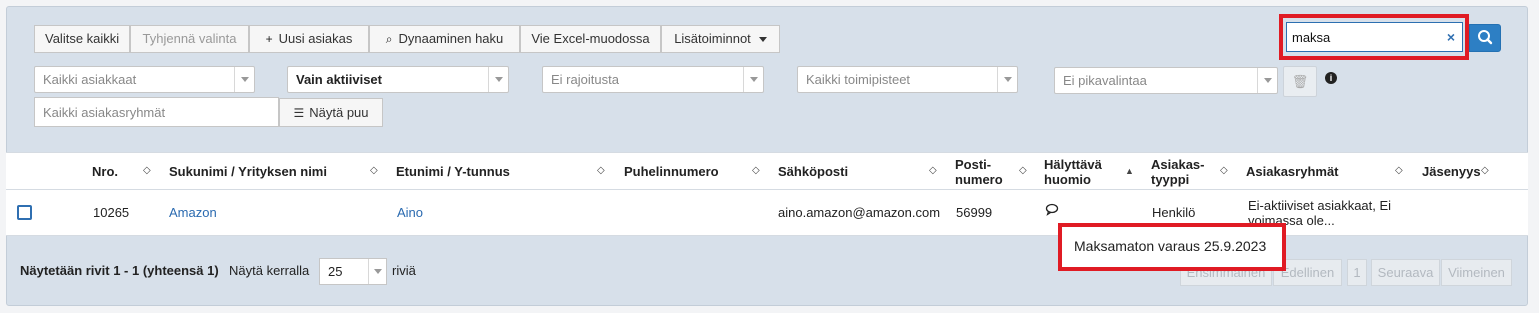 This screenshot has width=1539, height=313. Describe the element at coordinates (1292, 171) in the screenshot. I see `col-groups: Asiakasryhmät` at that location.